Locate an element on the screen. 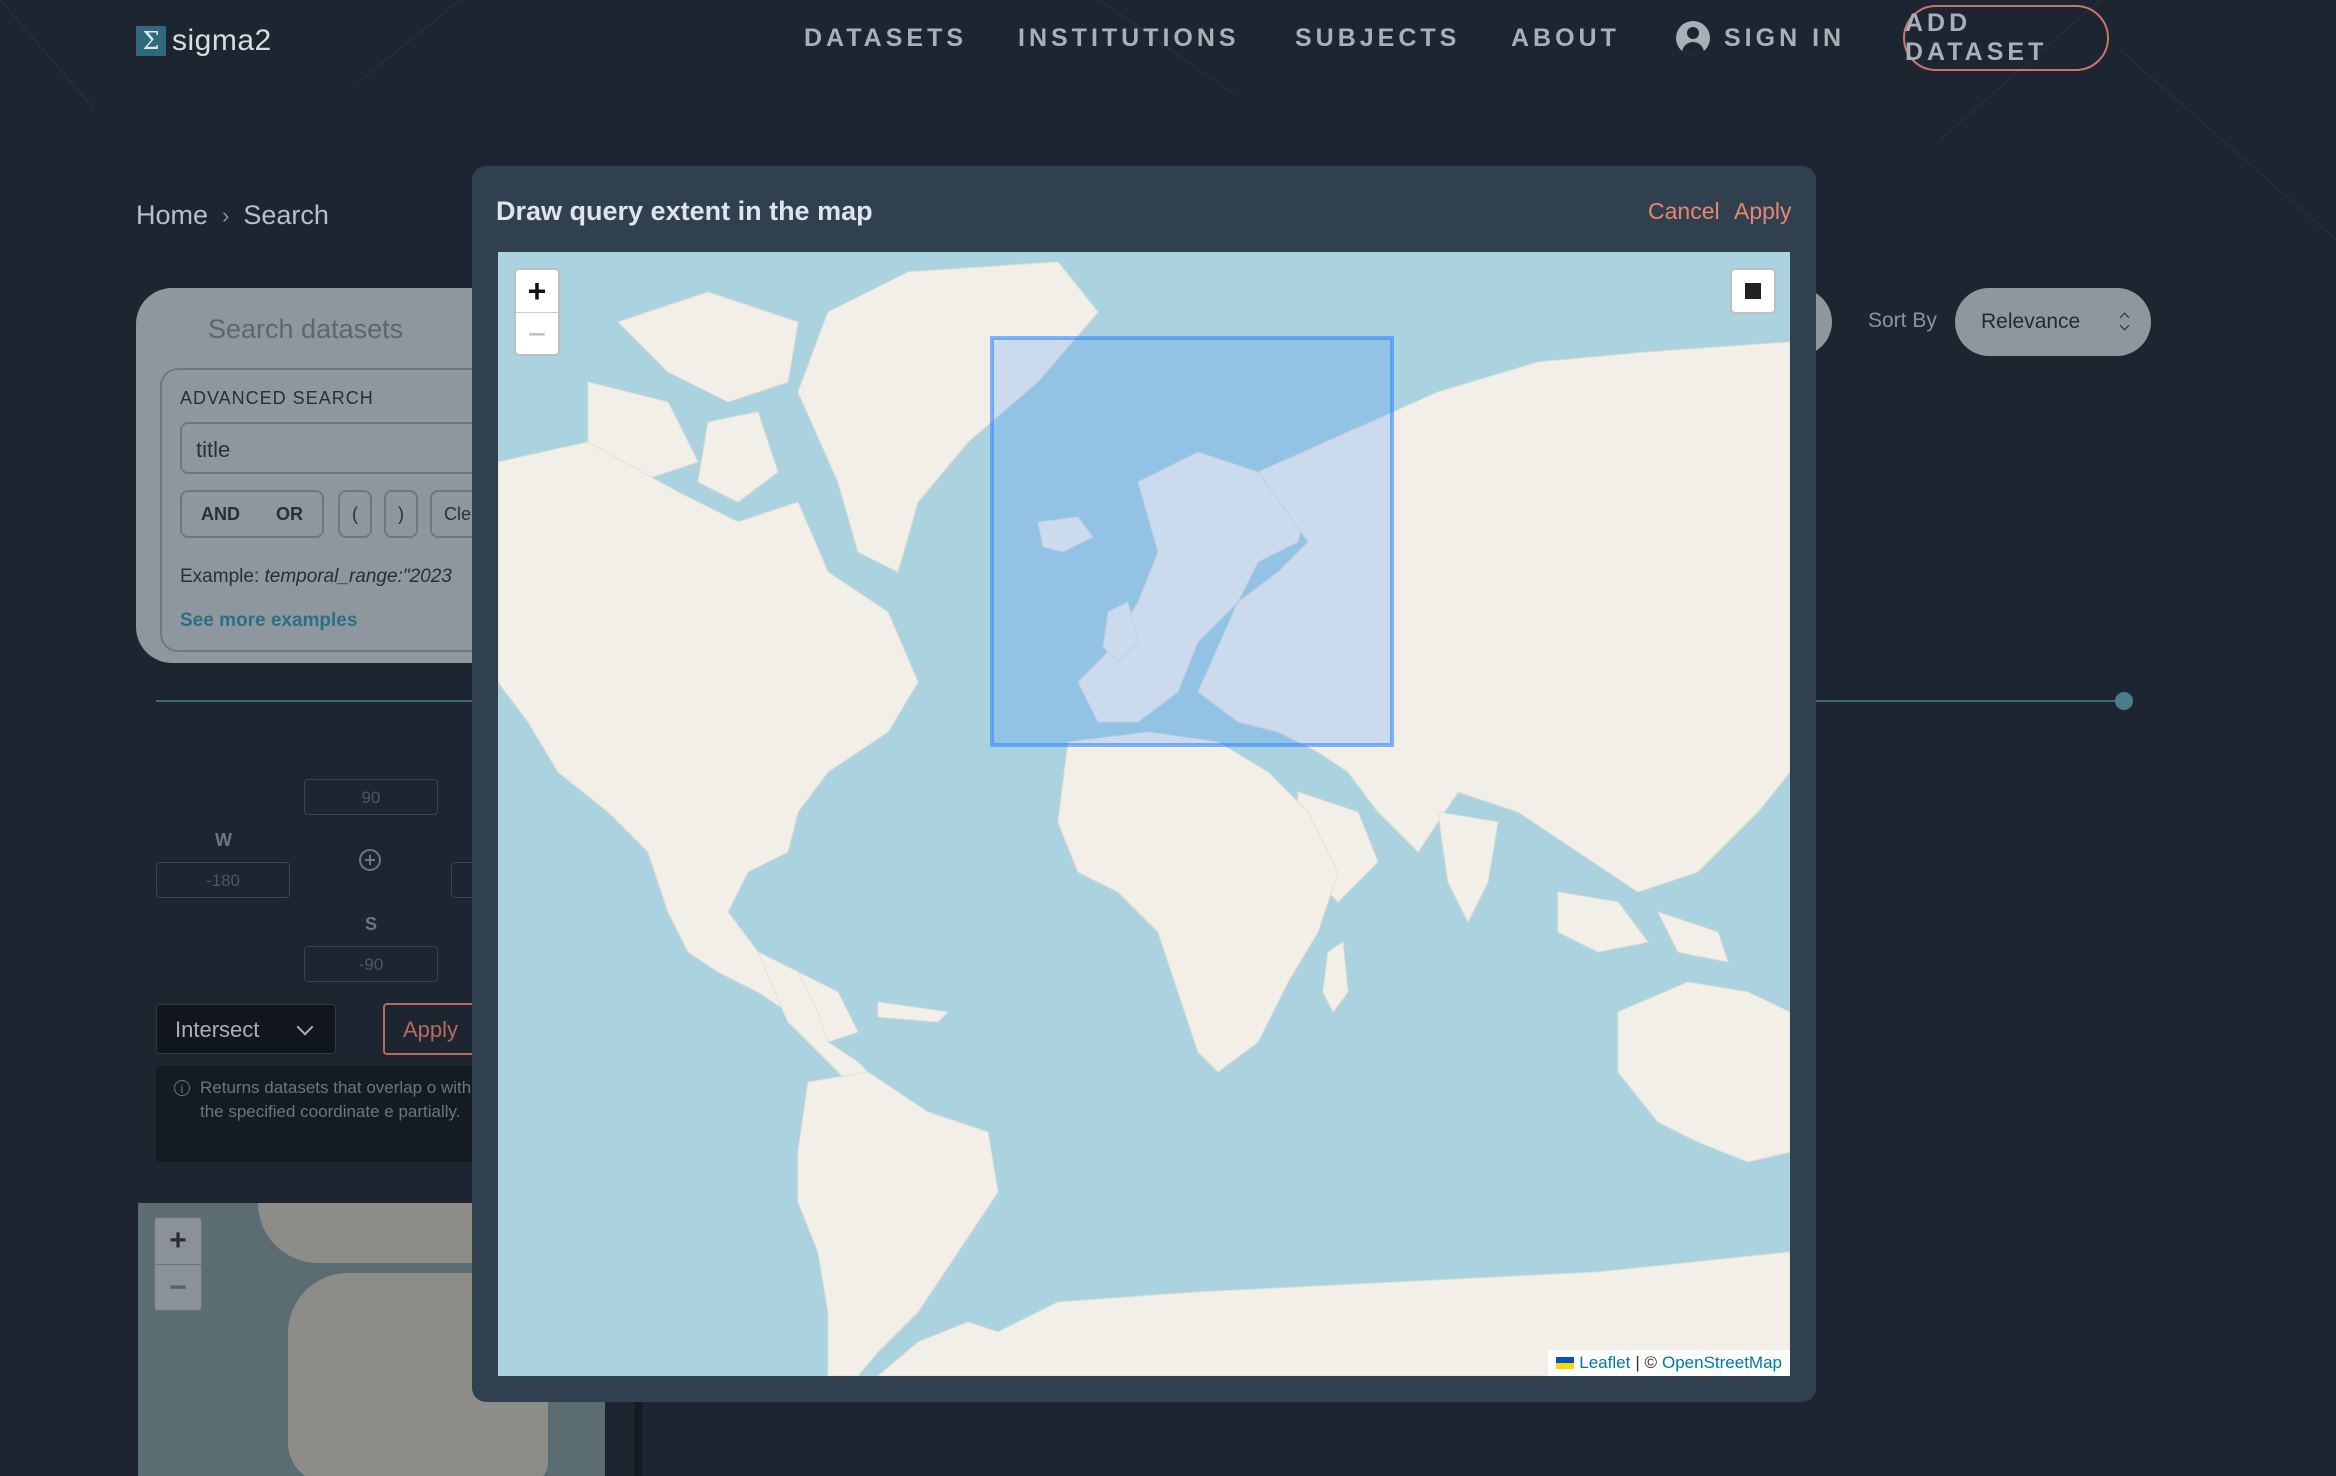 The image size is (2336, 1476). leaflet-link: Leaflet is located at coordinates (1604, 1363).